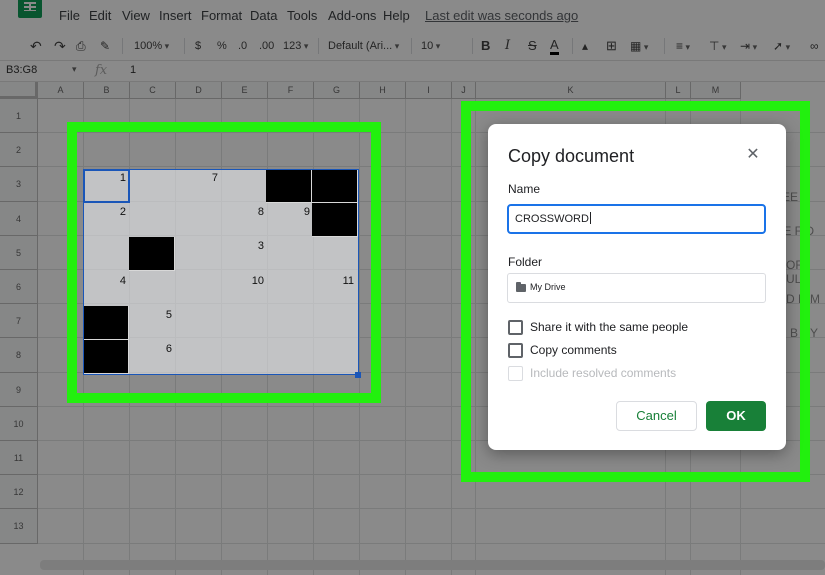 This screenshot has height=575, width=825. I want to click on share-checkbox, so click(515, 327).